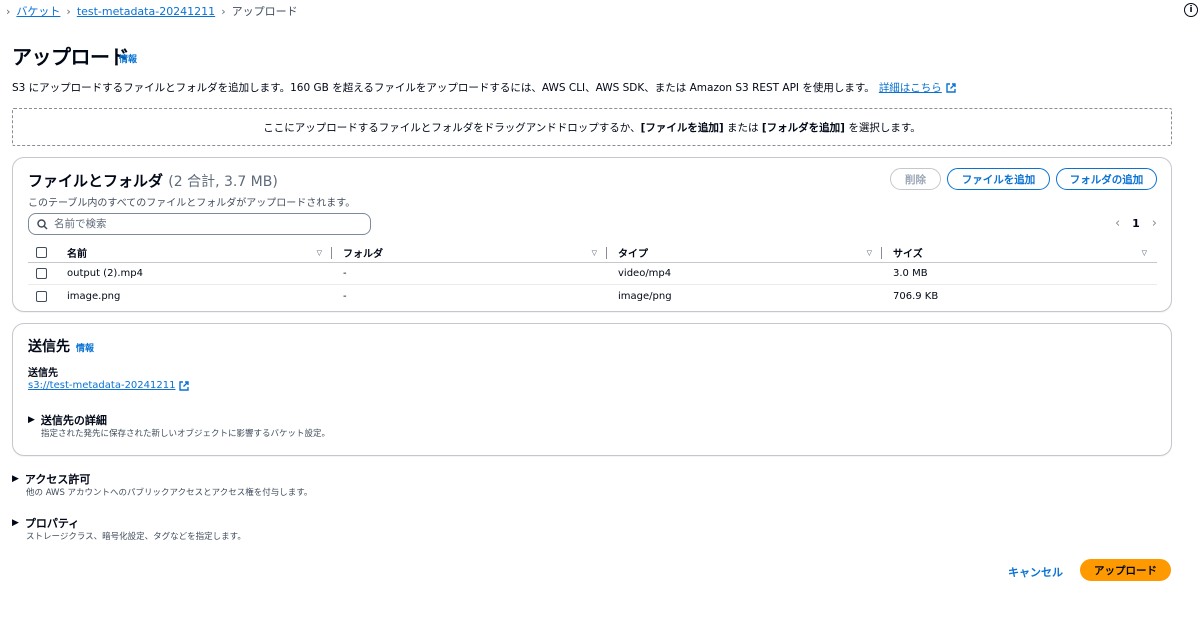 The height and width of the screenshot is (623, 1200). What do you see at coordinates (645, 296) in the screenshot?
I see `file-type: image/png` at bounding box center [645, 296].